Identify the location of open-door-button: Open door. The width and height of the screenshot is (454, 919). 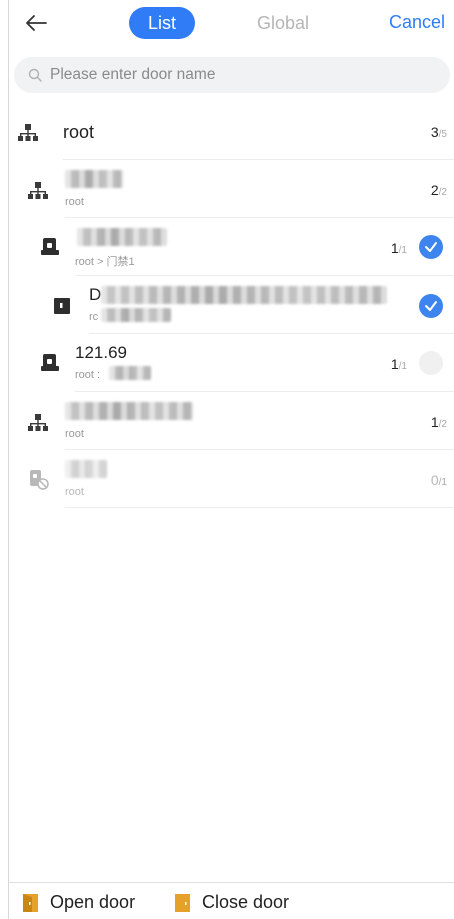
(79, 902).